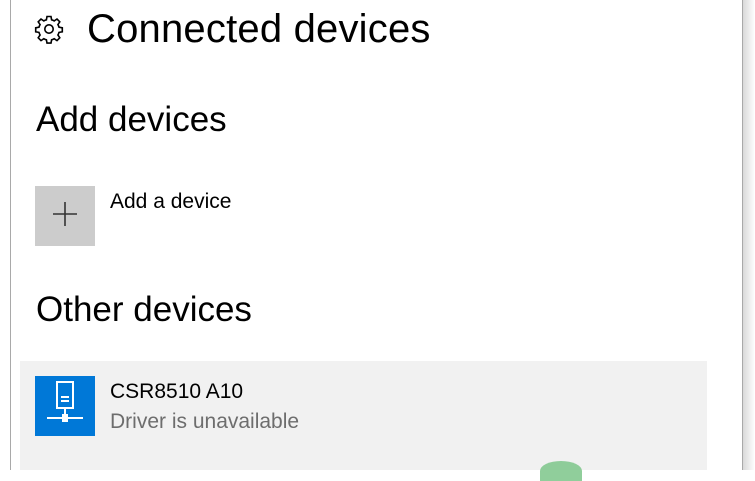 Image resolution: width=755 pixels, height=481 pixels. I want to click on window-shadow, so click(749, 235).